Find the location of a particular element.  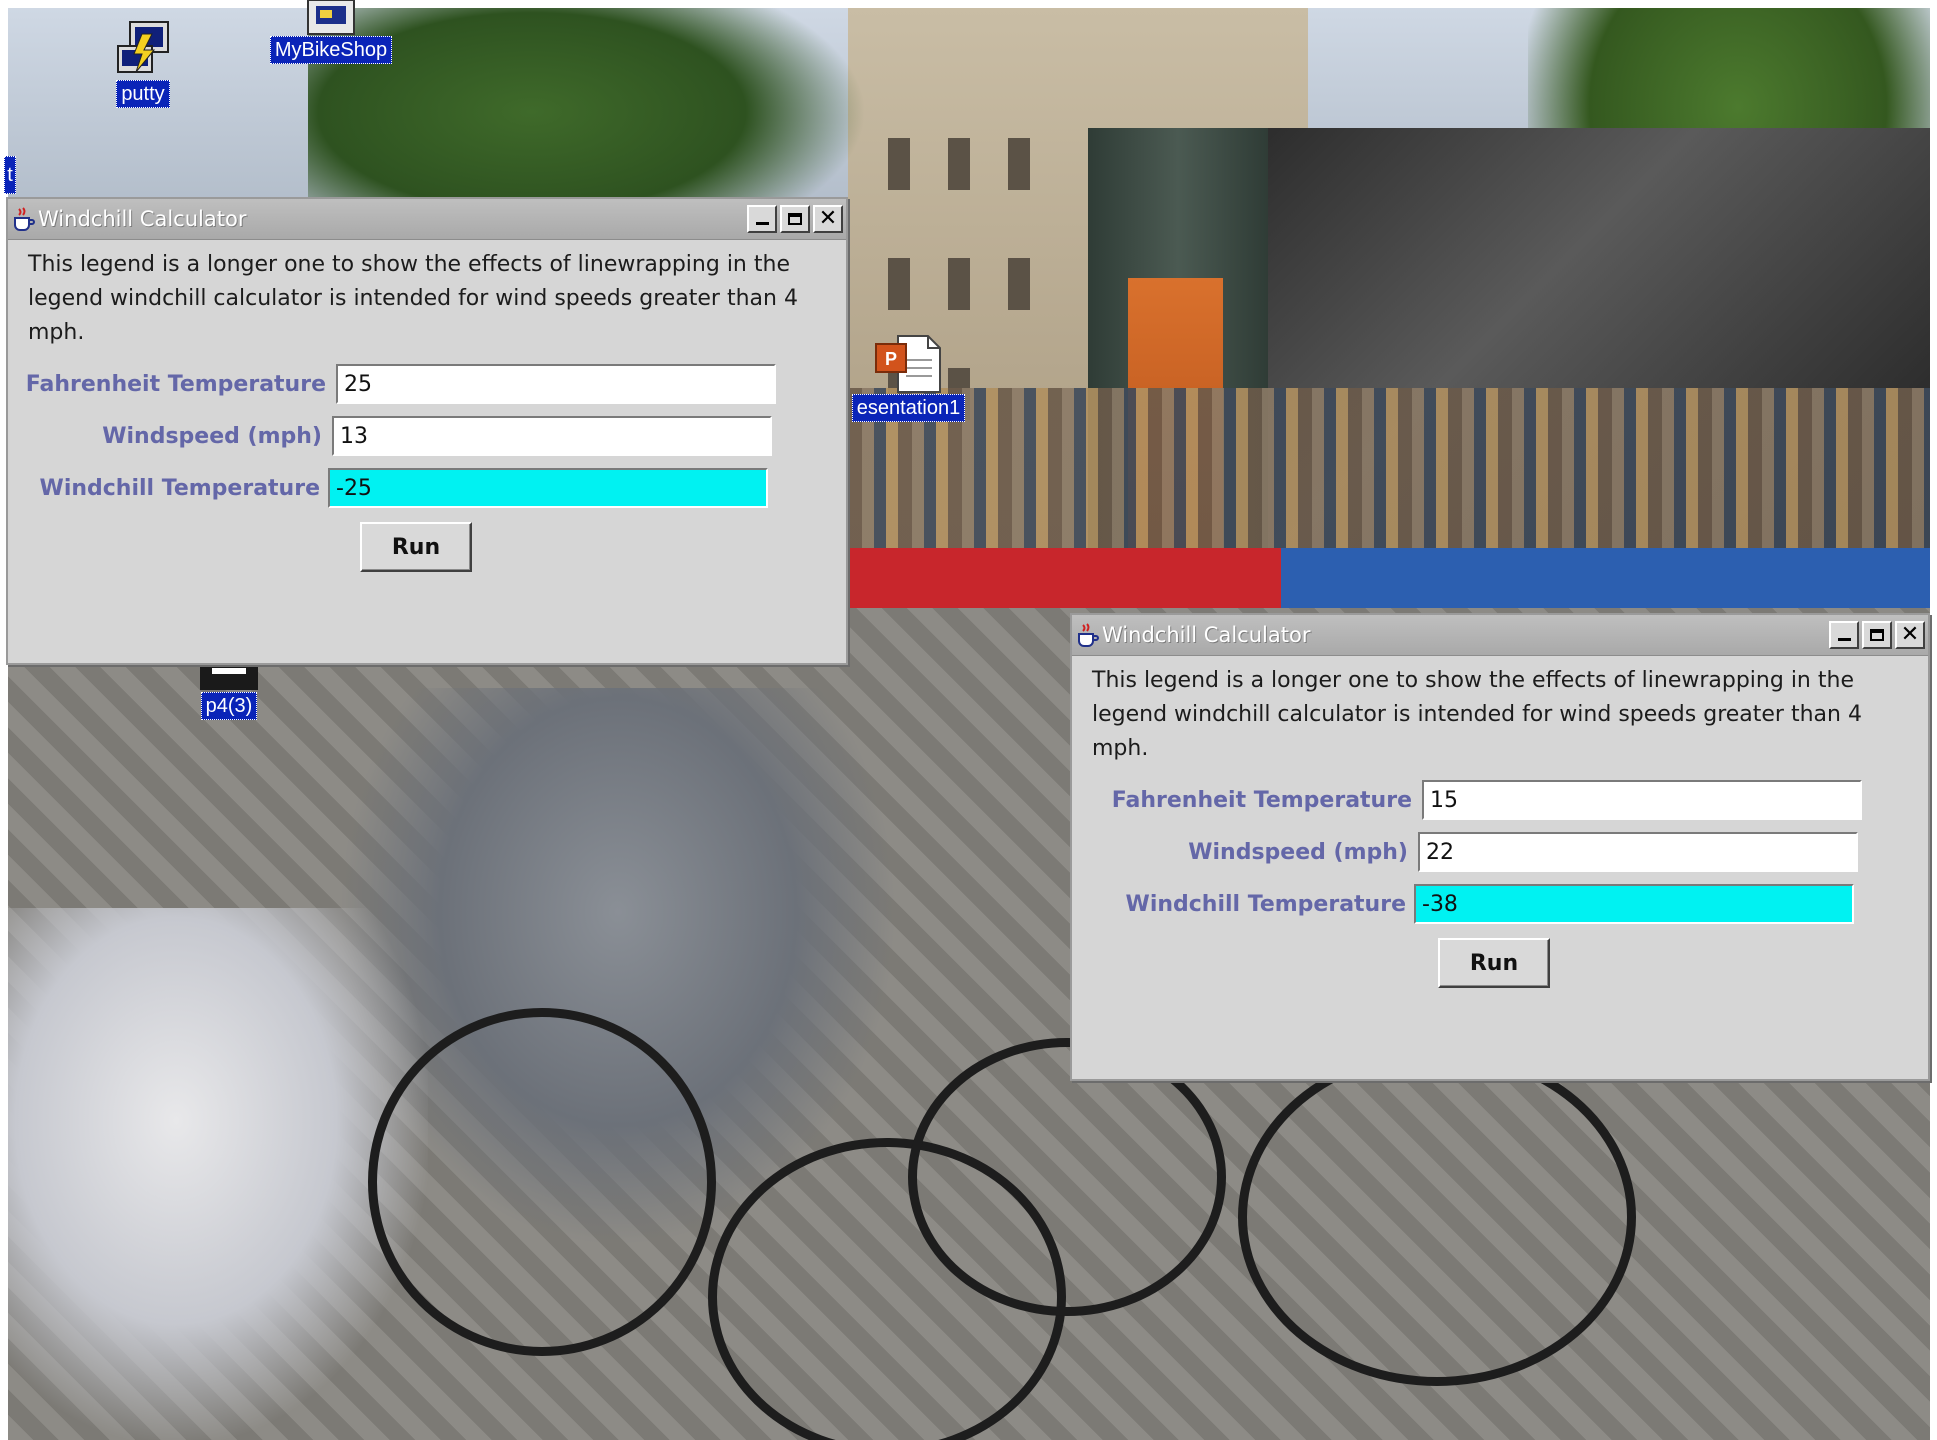

desktop-icon-p4: p4(3) is located at coordinates (229, 692).